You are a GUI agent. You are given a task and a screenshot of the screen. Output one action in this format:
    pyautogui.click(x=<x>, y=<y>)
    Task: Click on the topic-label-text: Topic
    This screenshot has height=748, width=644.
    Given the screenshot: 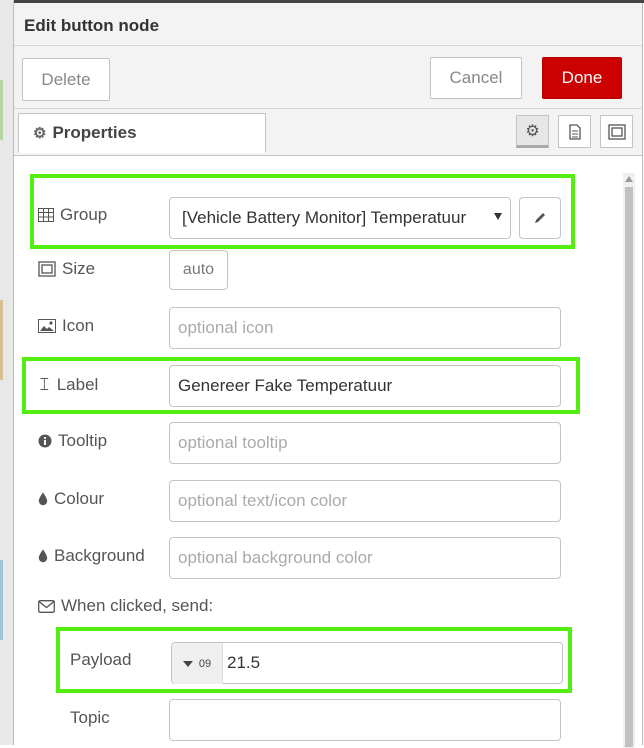 What is the action you would take?
    pyautogui.click(x=90, y=717)
    